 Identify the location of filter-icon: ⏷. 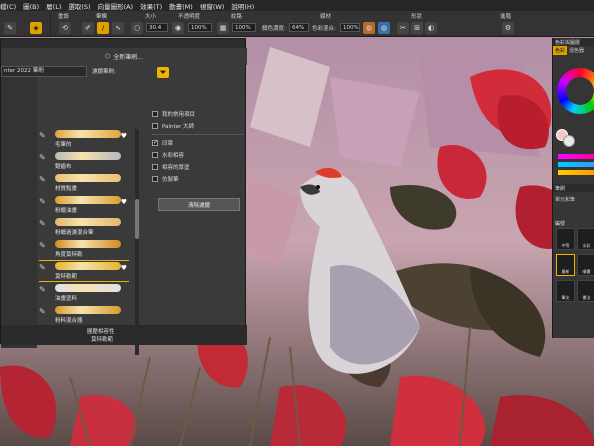
(163, 72).